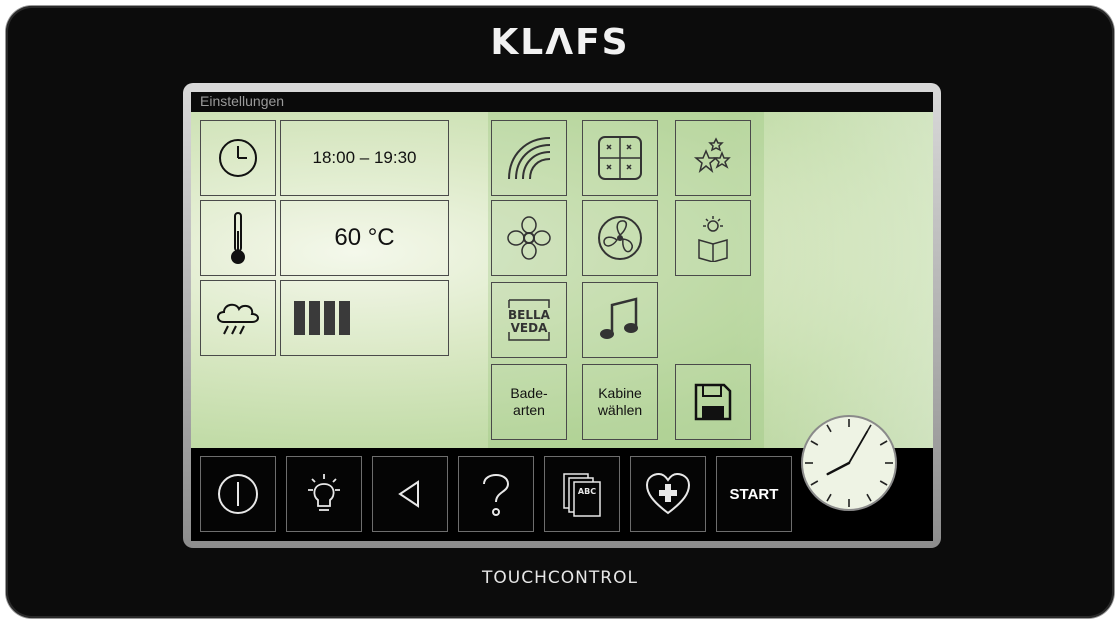 The image size is (1120, 624). I want to click on rainbow-icon, so click(529, 158).